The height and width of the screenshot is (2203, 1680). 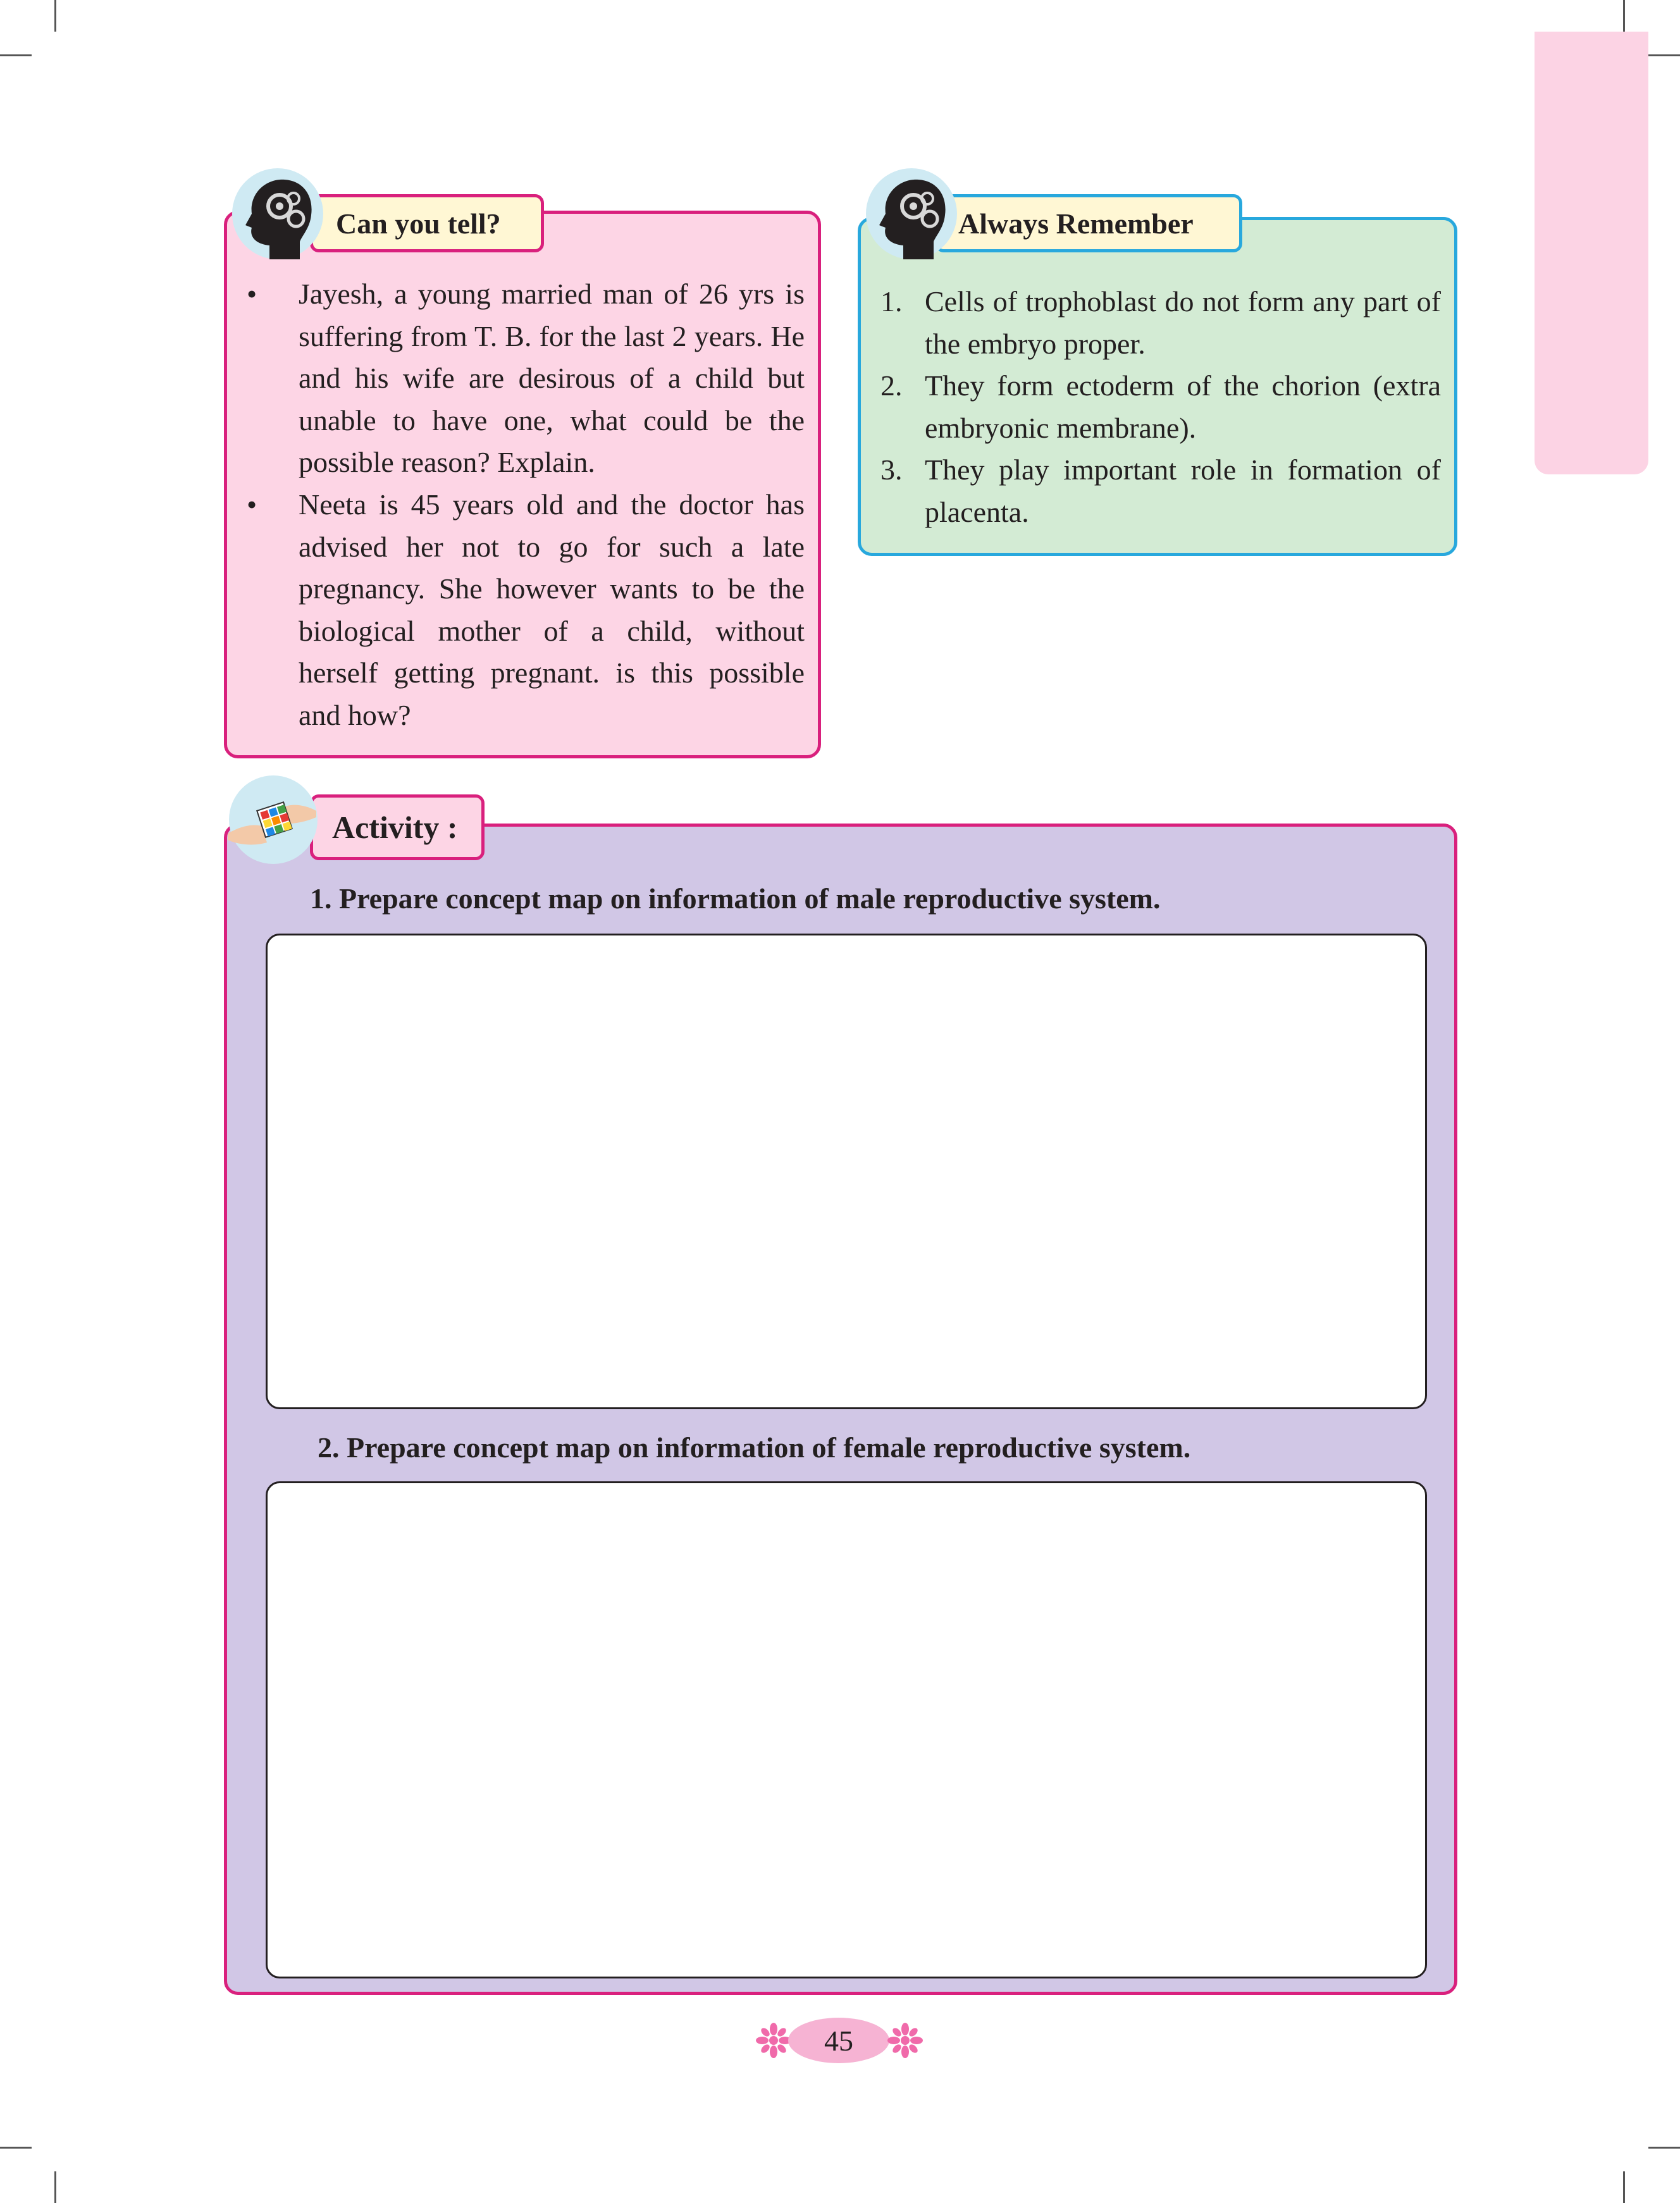 I want to click on floral-ornament-right-icon, so click(x=905, y=2041).